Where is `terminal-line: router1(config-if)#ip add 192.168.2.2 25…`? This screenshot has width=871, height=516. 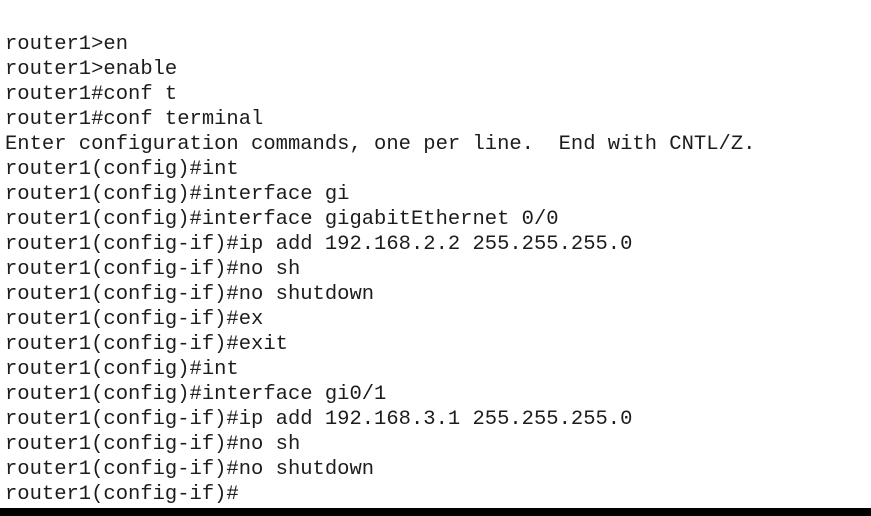 terminal-line: router1(config-if)#ip add 192.168.2.2 25… is located at coordinates (319, 244).